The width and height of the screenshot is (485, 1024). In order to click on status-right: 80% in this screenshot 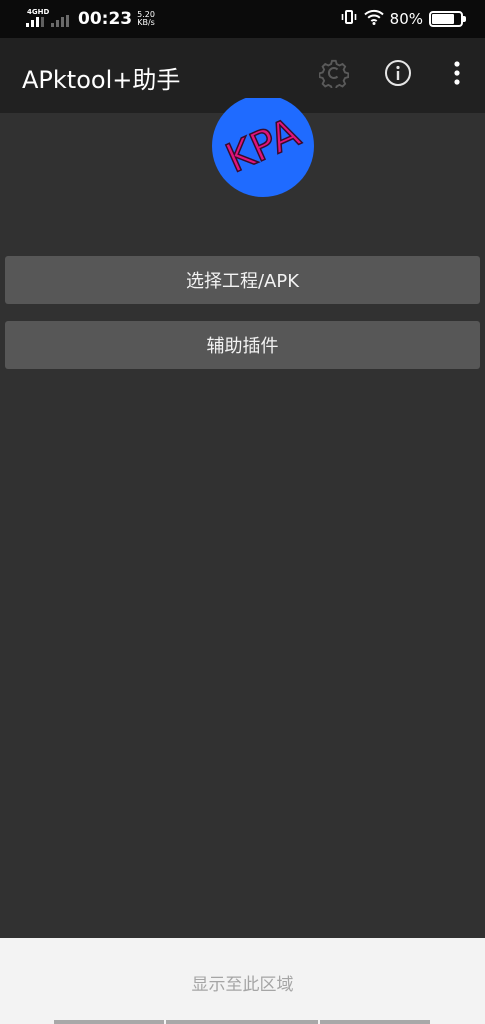, I will do `click(403, 19)`.